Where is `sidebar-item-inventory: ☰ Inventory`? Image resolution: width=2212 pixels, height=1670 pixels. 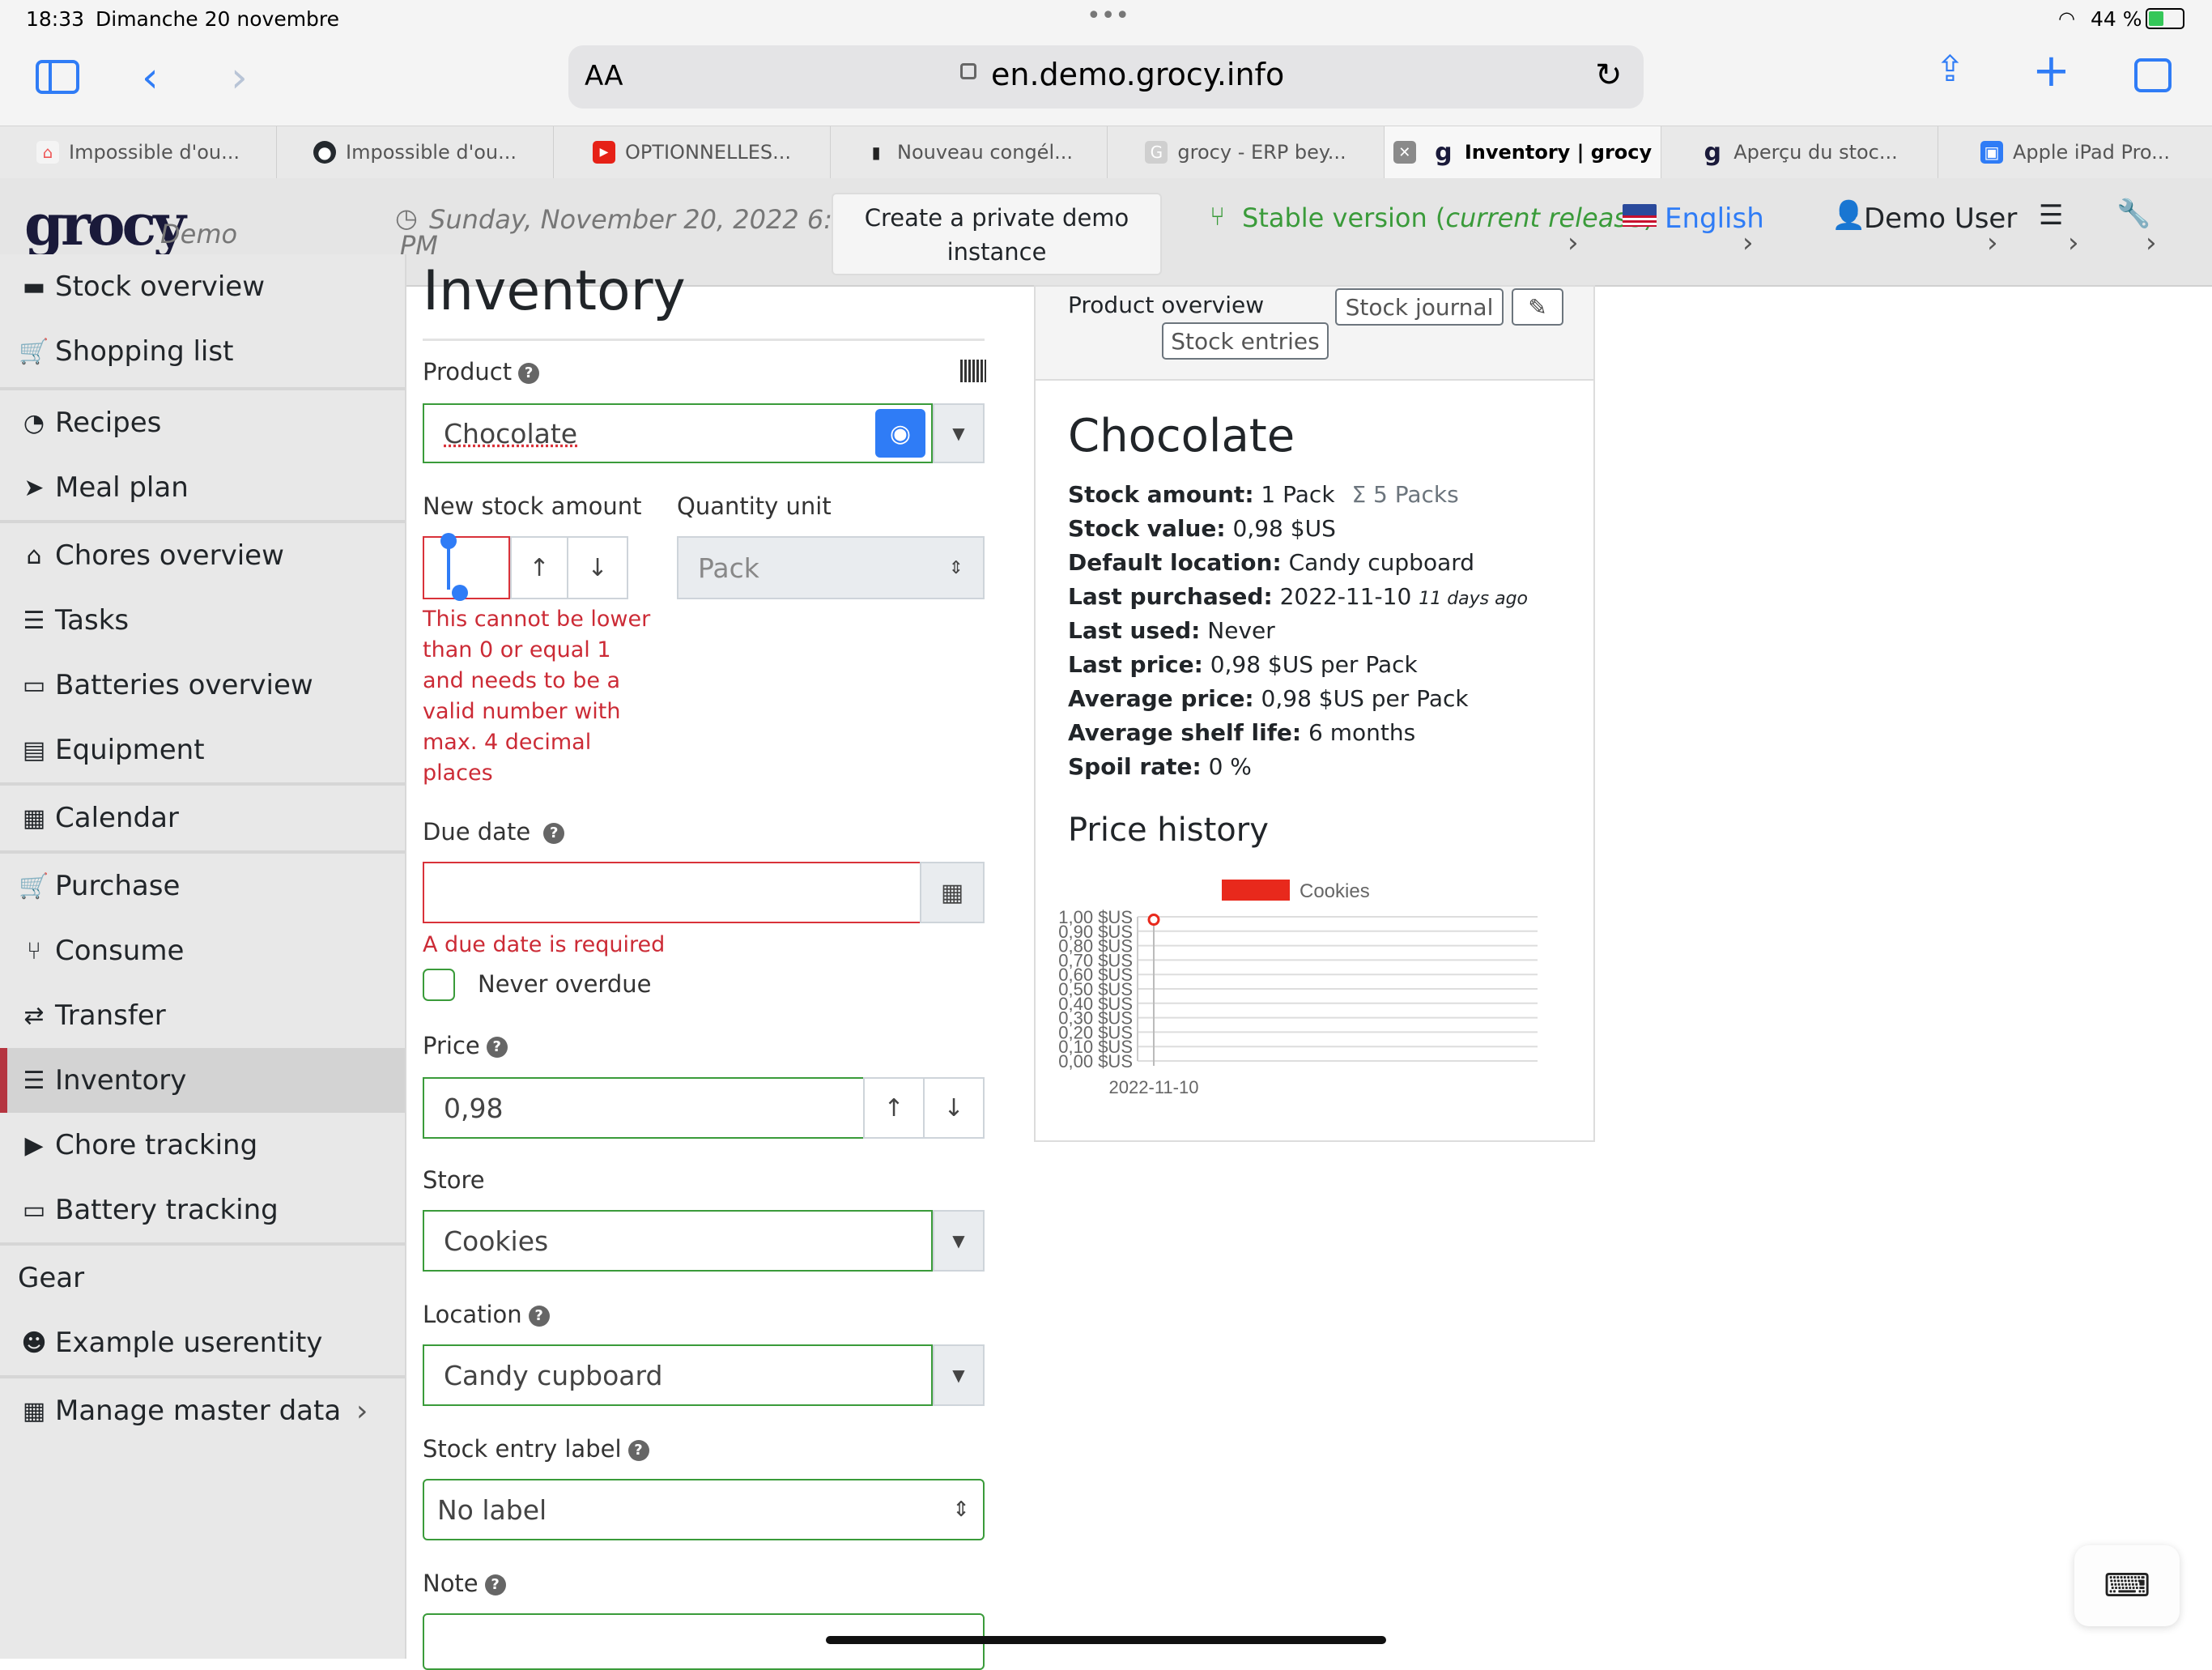
sidebar-item-inventory: ☰ Inventory is located at coordinates (203, 1080).